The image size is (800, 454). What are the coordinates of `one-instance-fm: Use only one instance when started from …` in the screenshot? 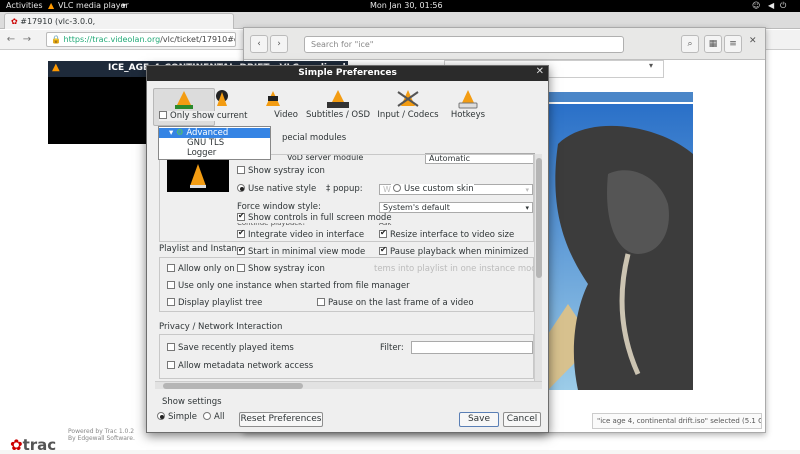 It's located at (288, 286).